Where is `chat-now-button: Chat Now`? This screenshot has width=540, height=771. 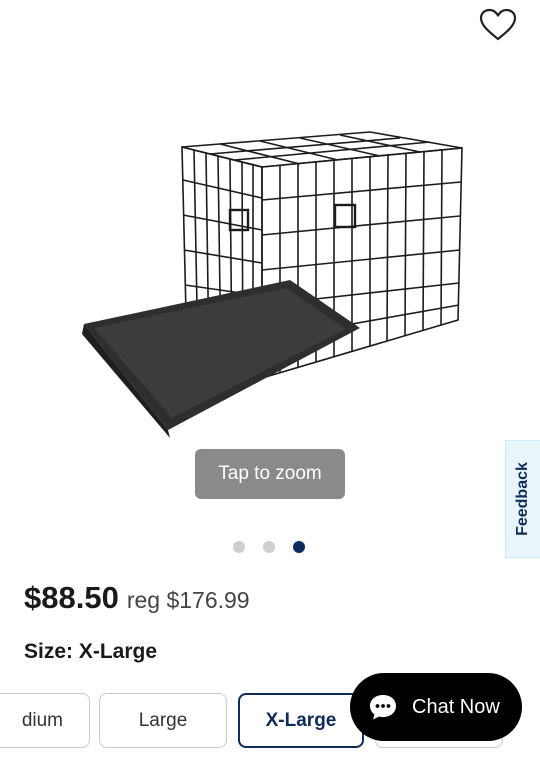 chat-now-button: Chat Now is located at coordinates (436, 707).